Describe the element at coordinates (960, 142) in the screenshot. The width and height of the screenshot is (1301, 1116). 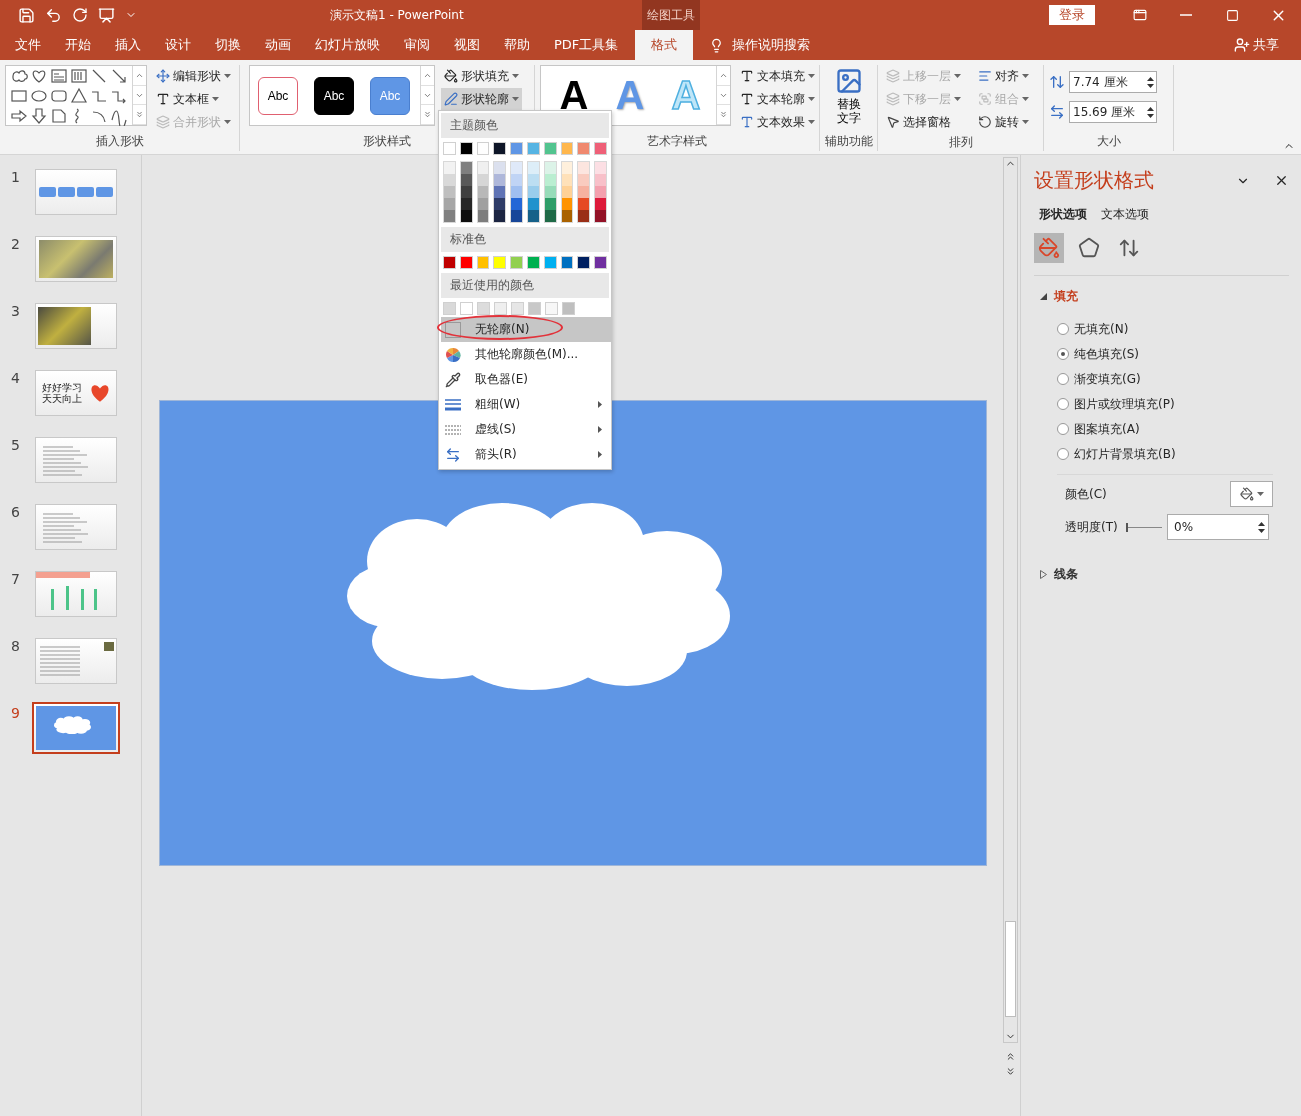
I see `group-label: 排列` at that location.